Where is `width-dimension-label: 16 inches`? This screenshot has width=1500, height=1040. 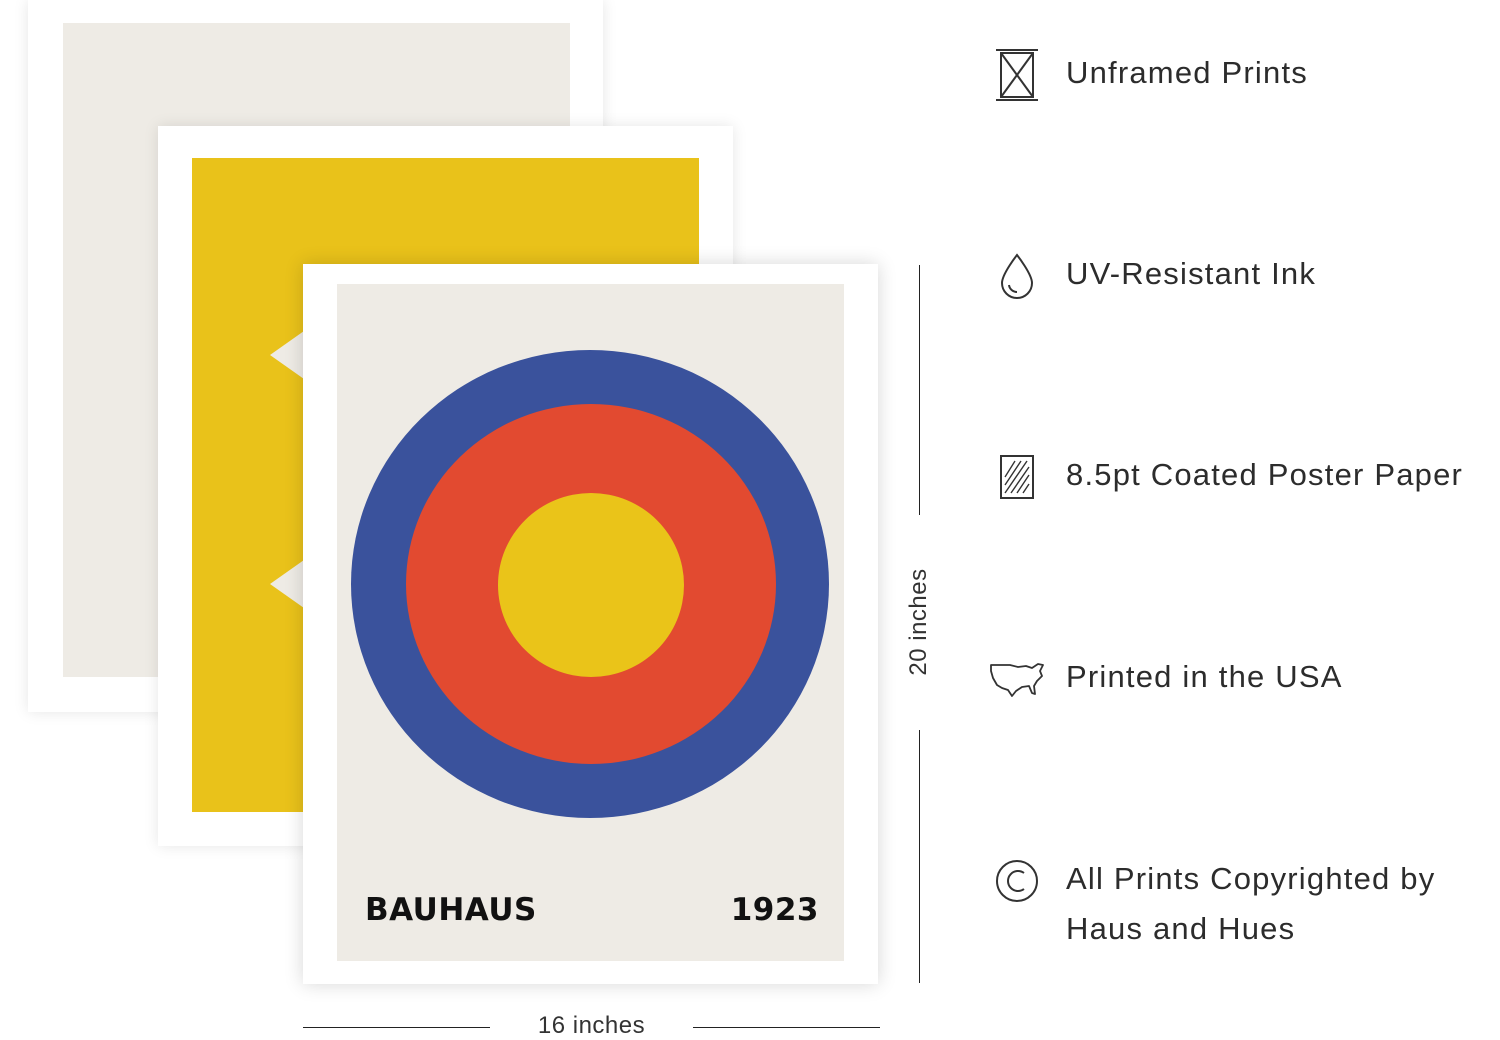
width-dimension-label: 16 inches is located at coordinates (591, 1025).